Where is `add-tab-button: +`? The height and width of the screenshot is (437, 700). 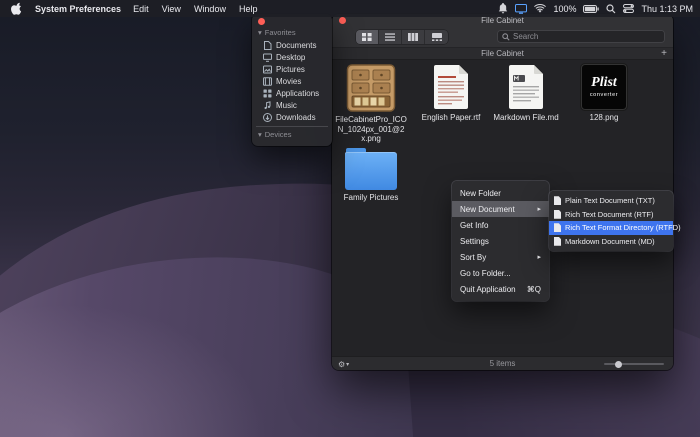
add-tab-button: + is located at coordinates (664, 54).